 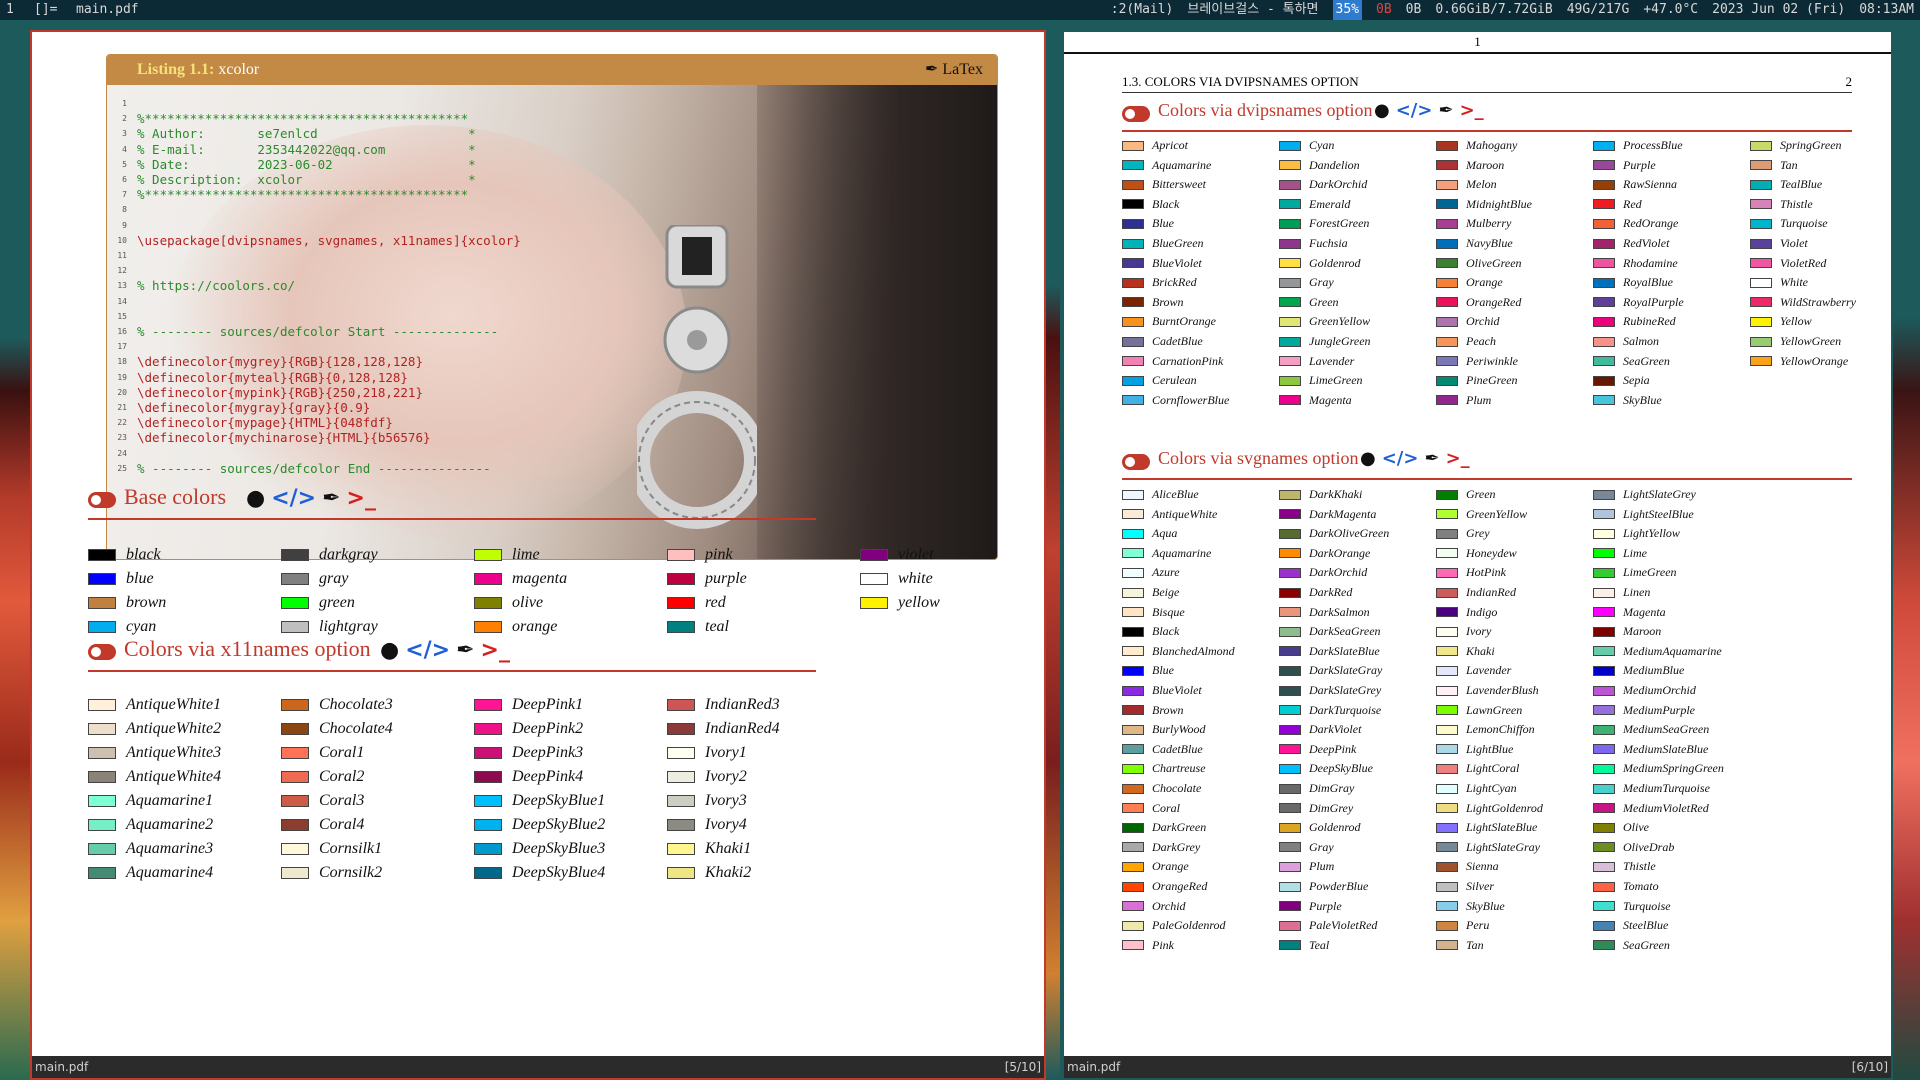 What do you see at coordinates (1489, 243) in the screenshot?
I see `color-name: NavyBlue` at bounding box center [1489, 243].